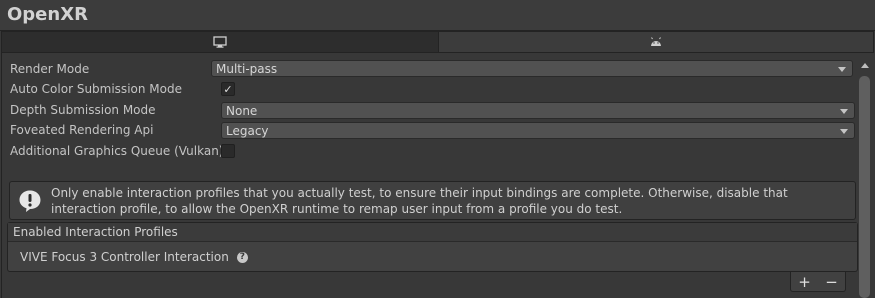 Image resolution: width=875 pixels, height=298 pixels. I want to click on render-mode-row: Render Mode, so click(49, 69).